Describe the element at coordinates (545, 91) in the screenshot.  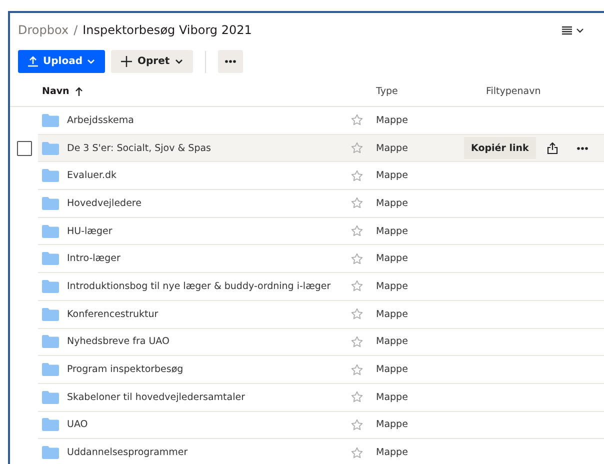
I see `column-header: Filtypenavn` at that location.